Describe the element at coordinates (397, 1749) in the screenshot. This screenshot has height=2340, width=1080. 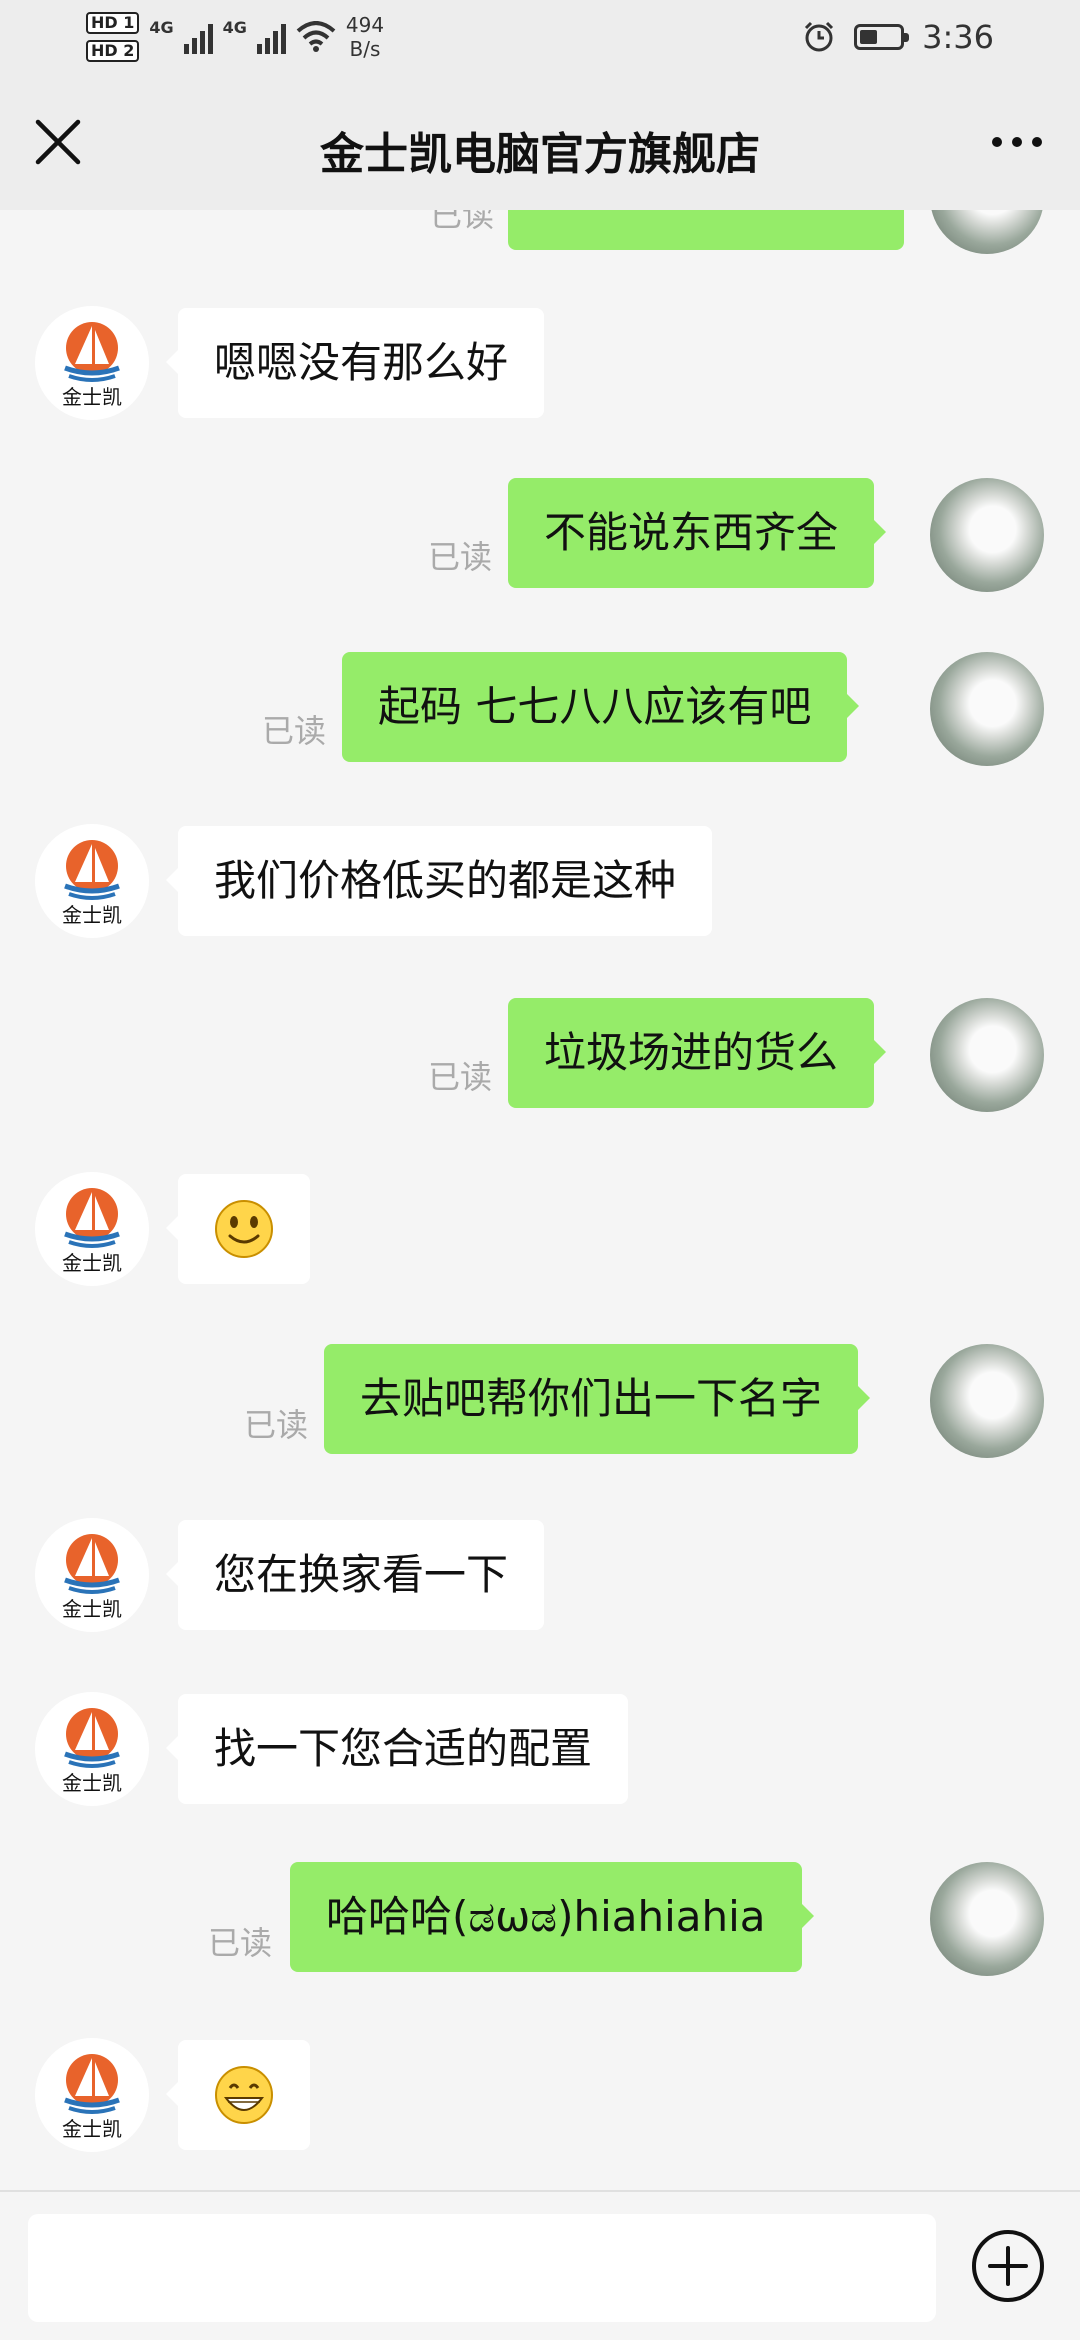
I see `message-bubble-left: 找一下您合适的配置` at that location.